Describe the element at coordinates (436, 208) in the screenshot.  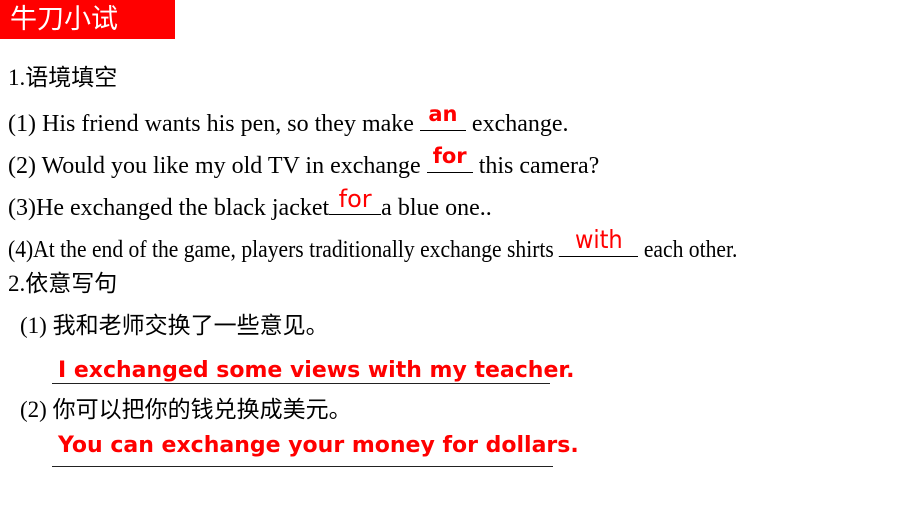
I see `item-3-text-after: a blue one..` at that location.